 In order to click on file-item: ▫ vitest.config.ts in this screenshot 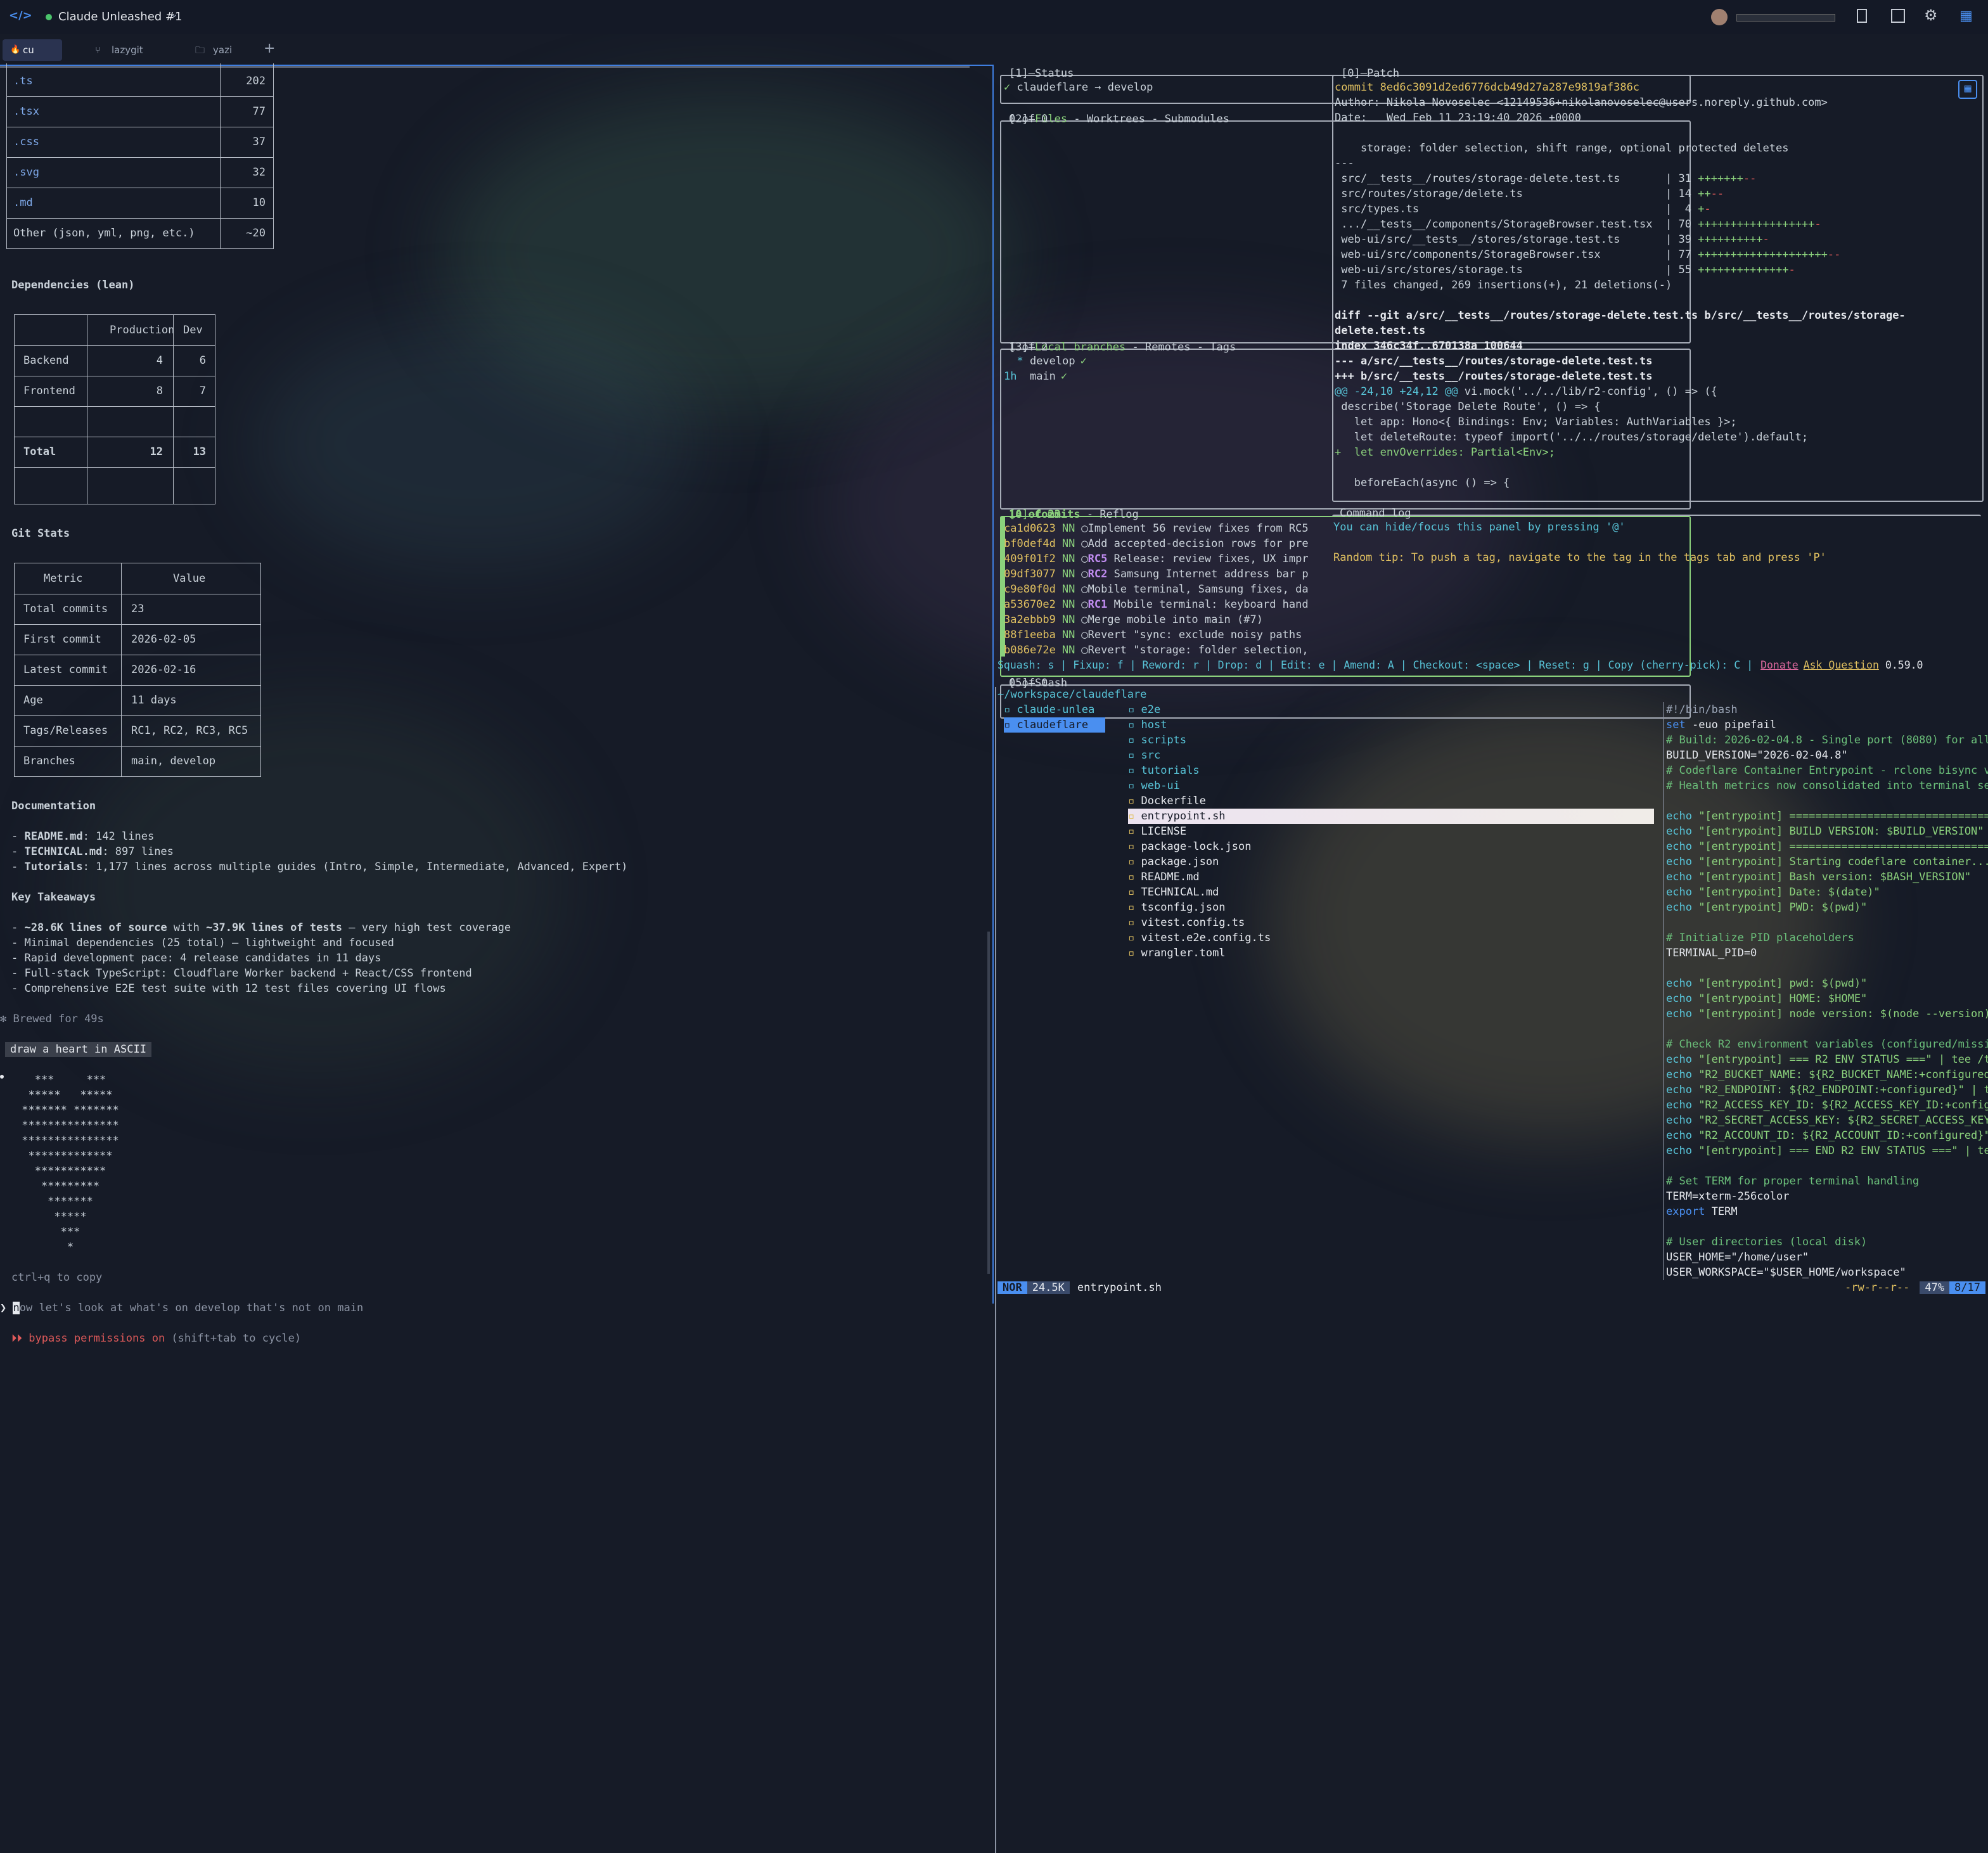, I will do `click(1186, 922)`.